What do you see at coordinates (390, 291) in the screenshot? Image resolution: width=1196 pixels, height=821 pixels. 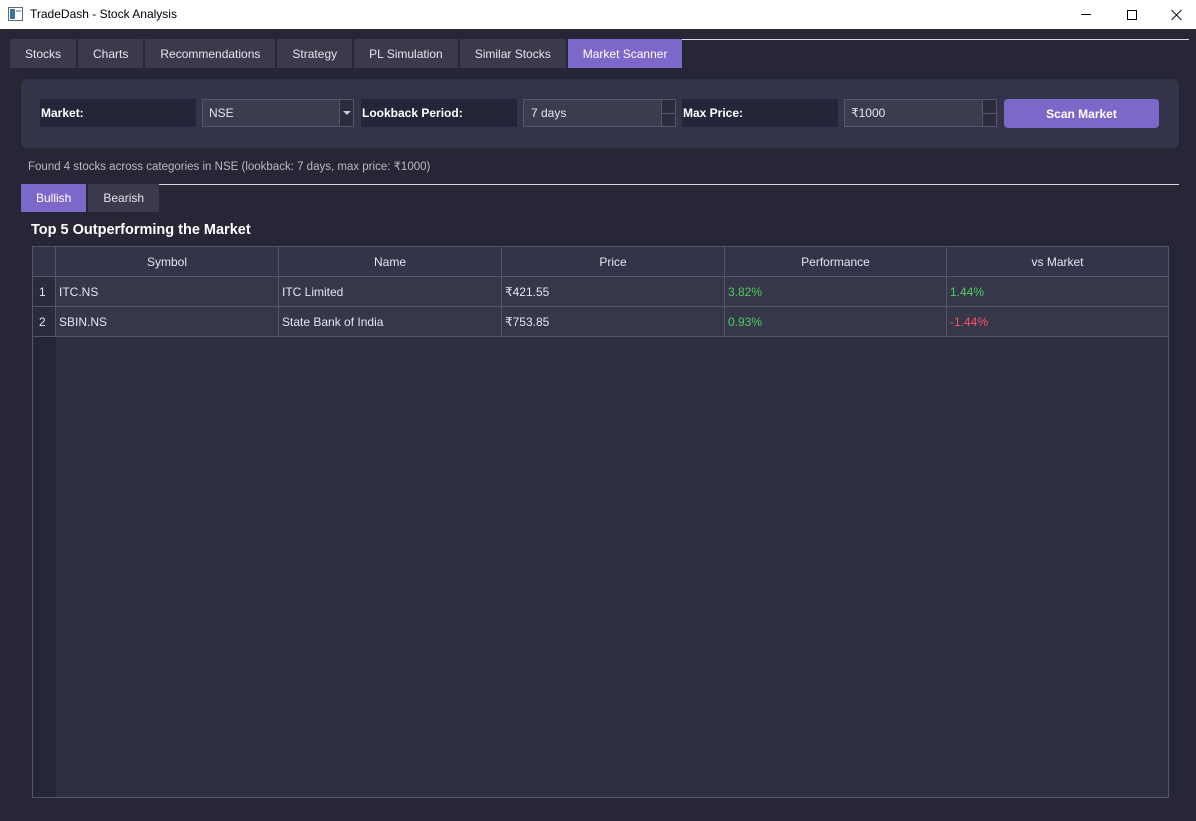 I see `cell-name: ITC Limited` at bounding box center [390, 291].